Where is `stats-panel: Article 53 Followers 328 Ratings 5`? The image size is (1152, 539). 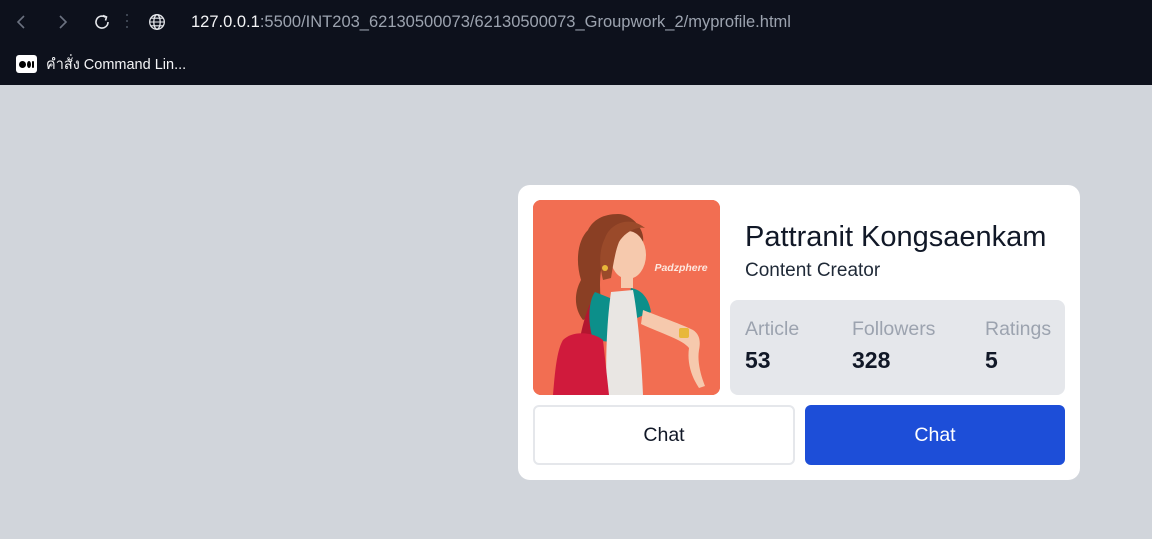 stats-panel: Article 53 Followers 328 Ratings 5 is located at coordinates (897, 347).